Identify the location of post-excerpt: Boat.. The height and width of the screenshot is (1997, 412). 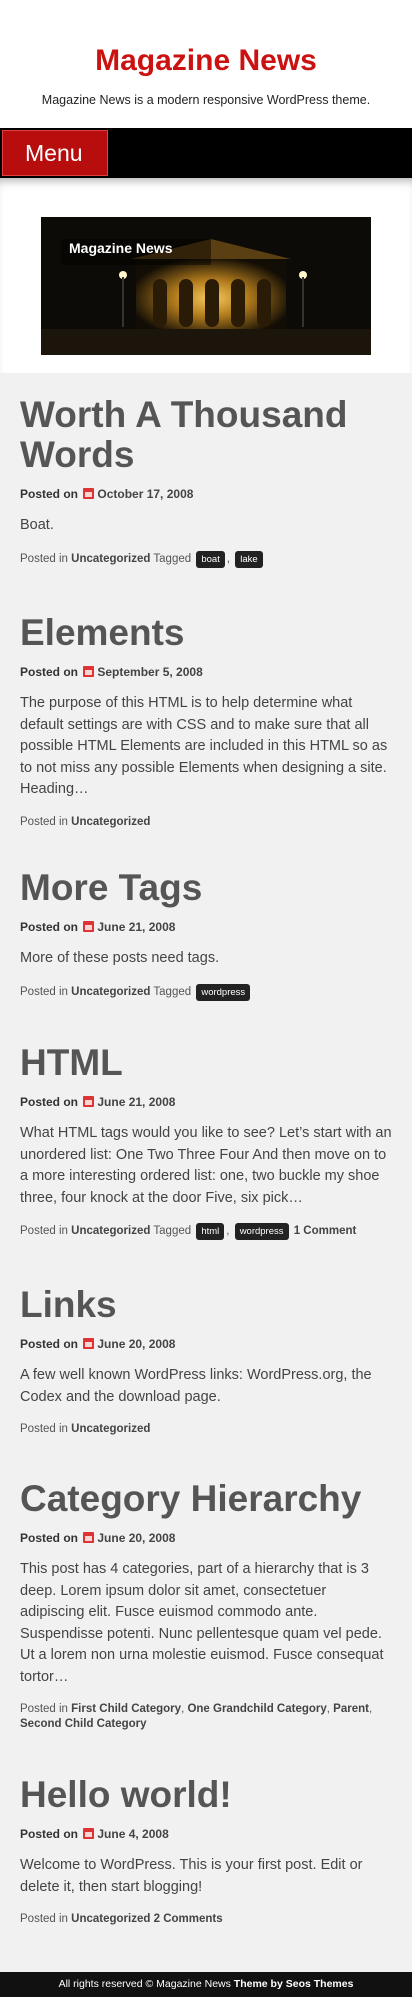
(206, 526).